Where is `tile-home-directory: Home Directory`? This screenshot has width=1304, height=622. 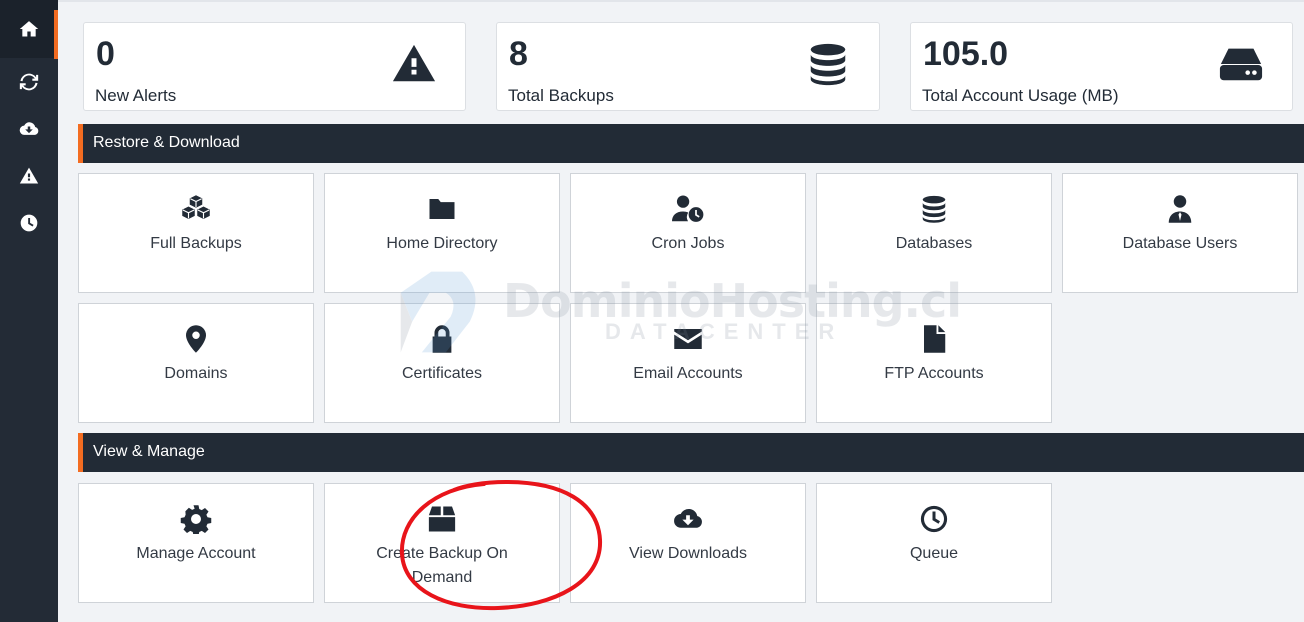
tile-home-directory: Home Directory is located at coordinates (442, 233).